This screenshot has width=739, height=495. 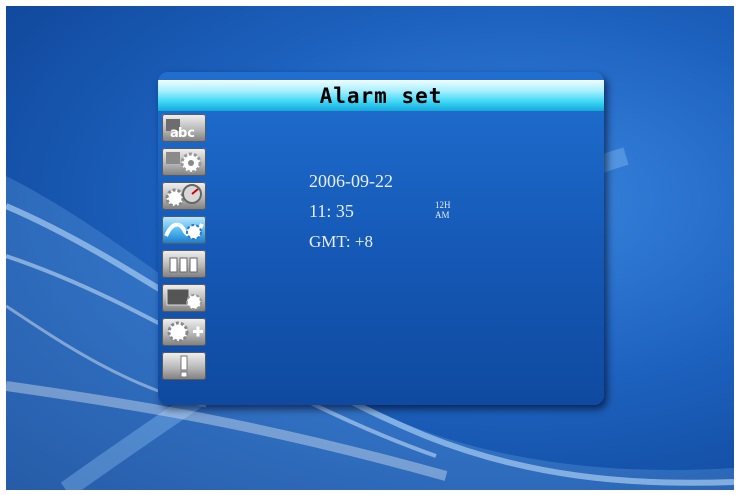 I want to click on exclamation-info-icon, so click(x=184, y=366).